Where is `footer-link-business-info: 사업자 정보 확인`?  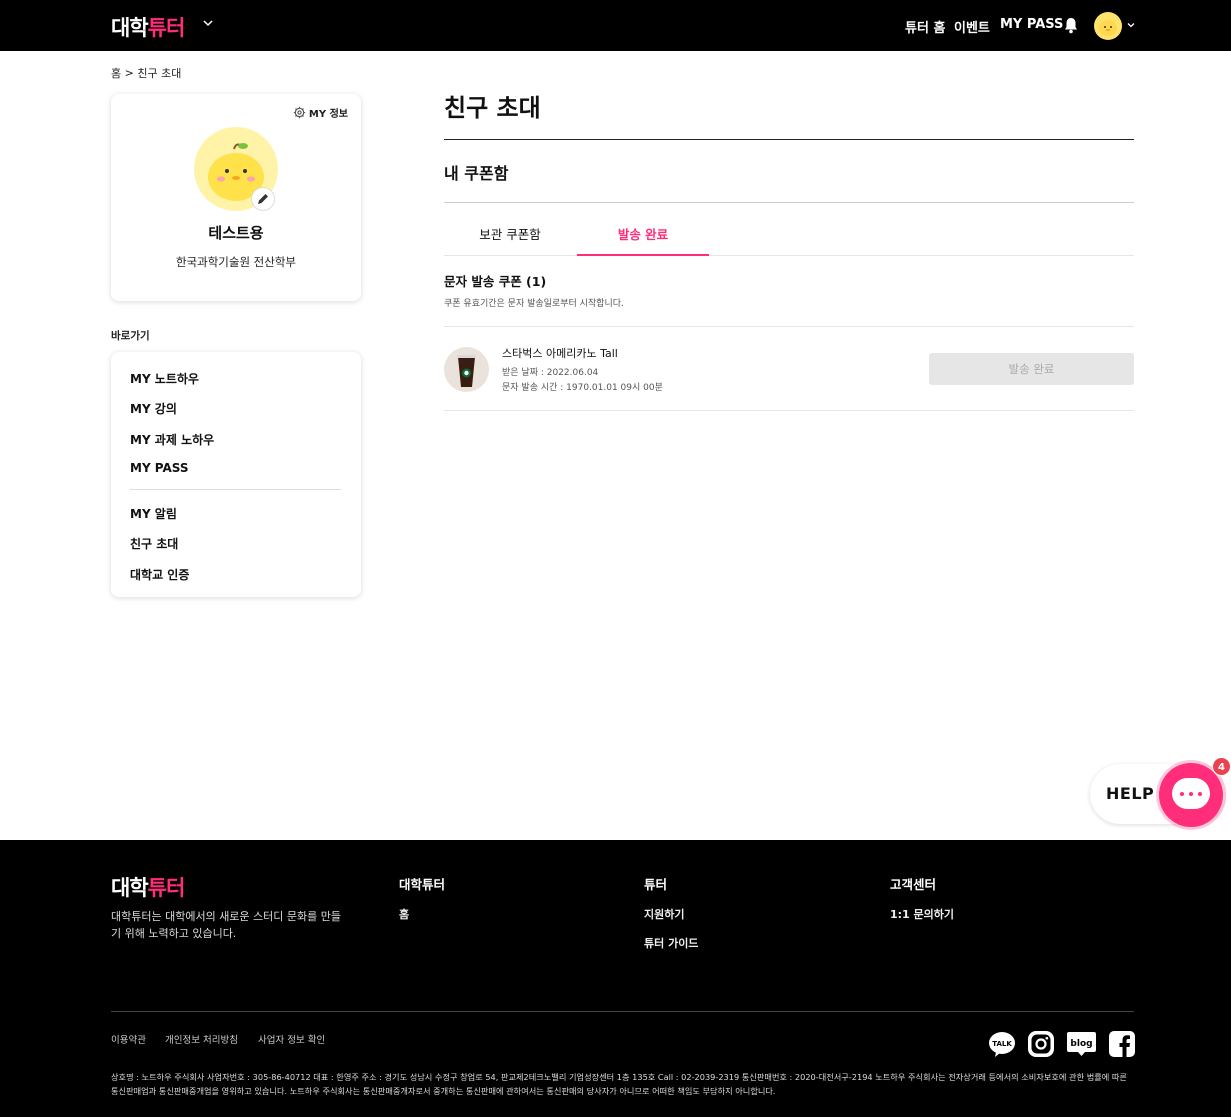
footer-link-business-info: 사업자 정보 확인 is located at coordinates (291, 1039).